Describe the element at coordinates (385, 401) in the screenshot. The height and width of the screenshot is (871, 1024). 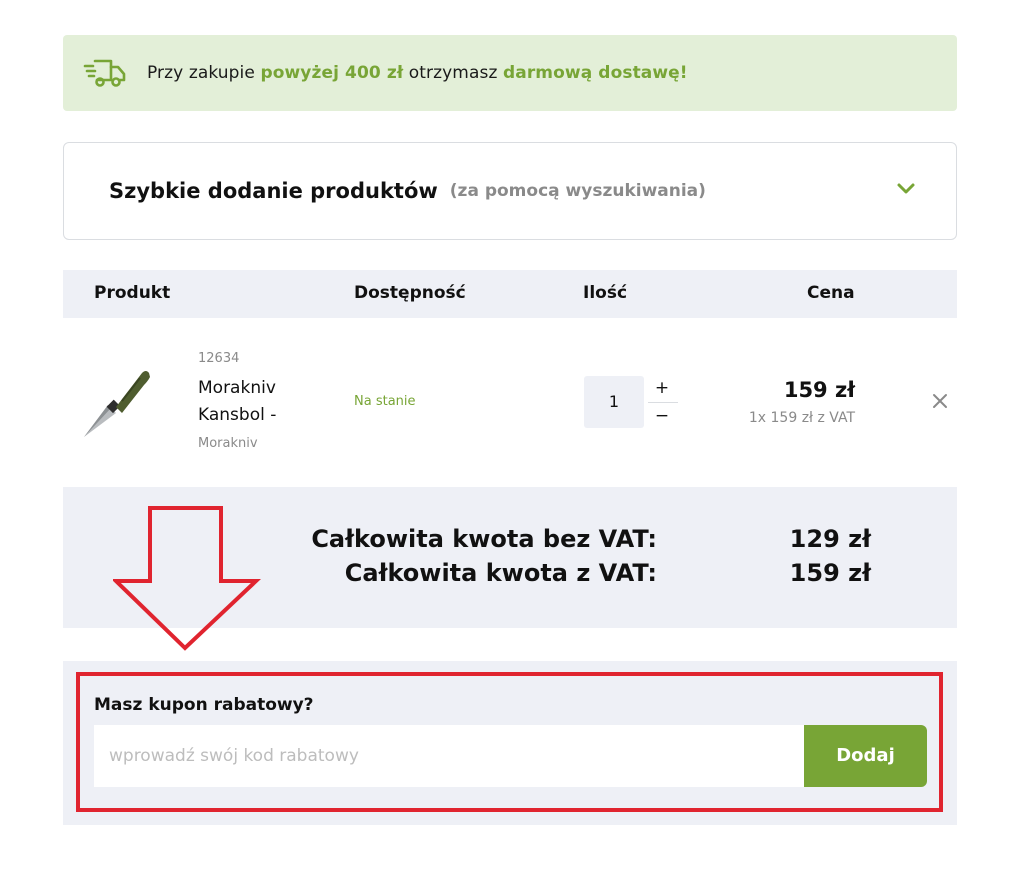
I see `availability-status: Na stanie` at that location.